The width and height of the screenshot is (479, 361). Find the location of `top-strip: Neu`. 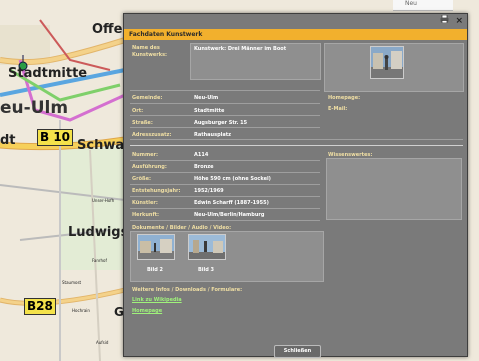

top-strip: Neu is located at coordinates (423, 5).